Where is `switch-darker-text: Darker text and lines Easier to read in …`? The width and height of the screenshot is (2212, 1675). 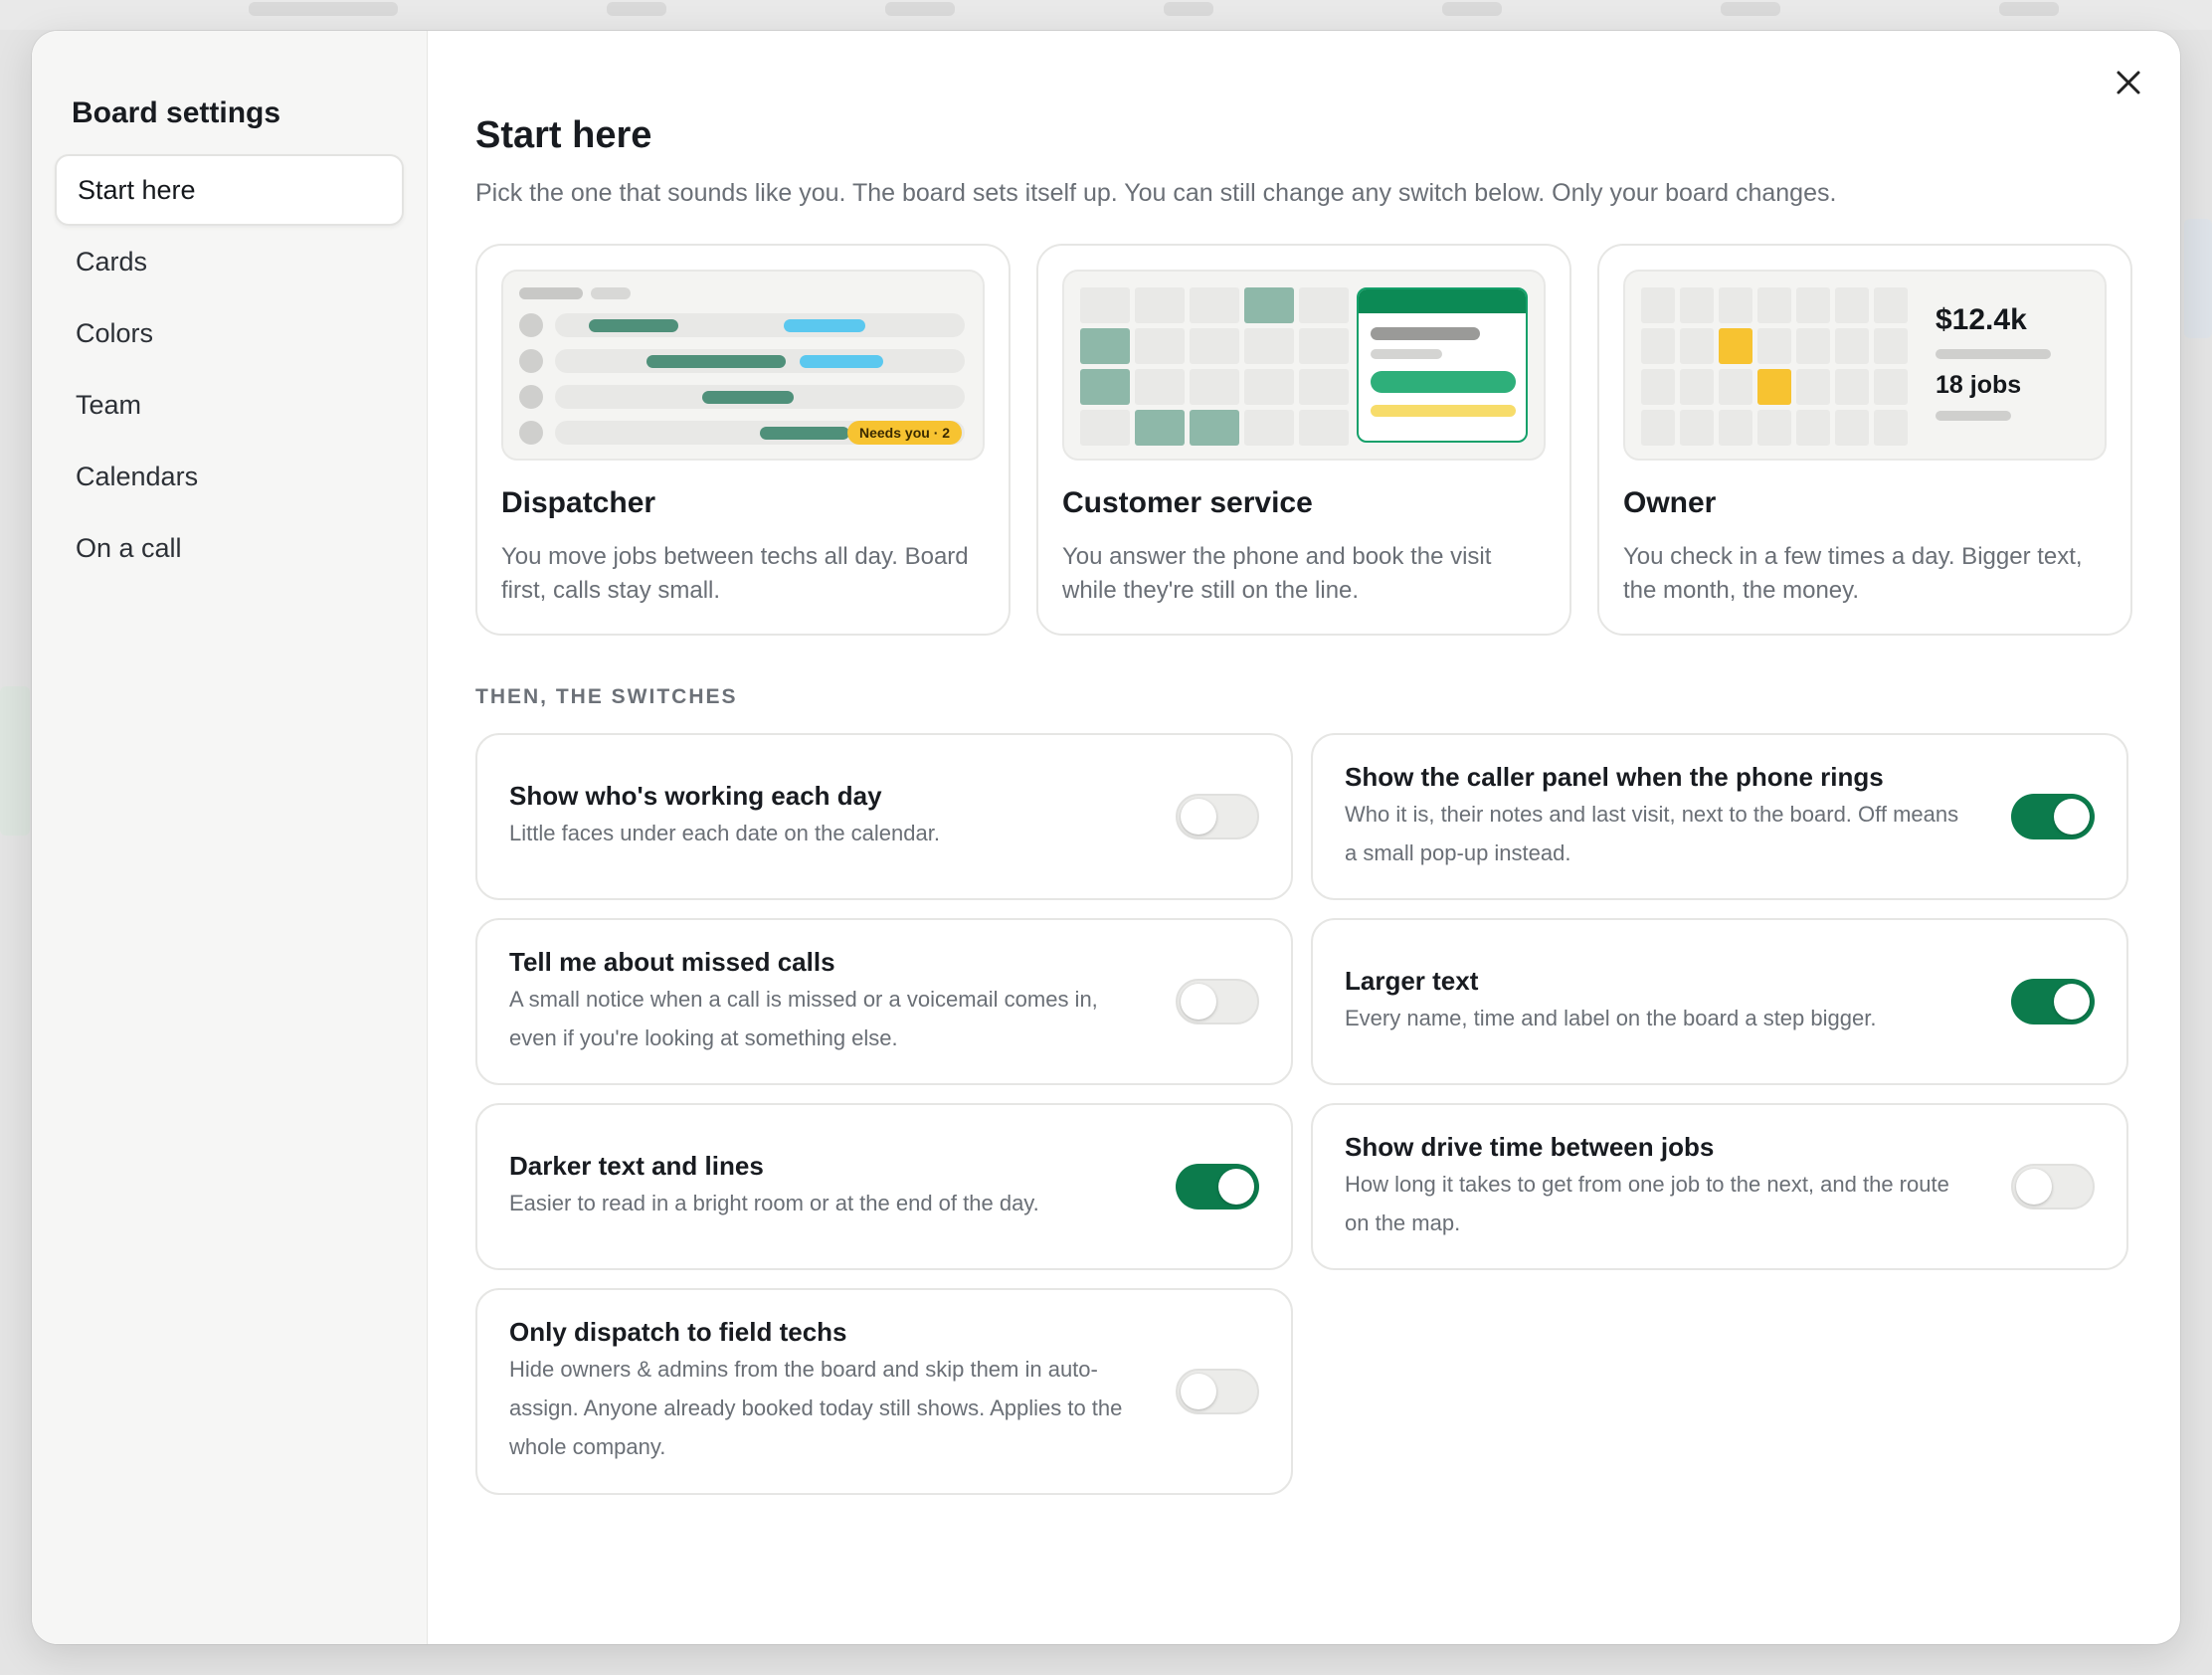
switch-darker-text: Darker text and lines Easier to read in … is located at coordinates (884, 1187).